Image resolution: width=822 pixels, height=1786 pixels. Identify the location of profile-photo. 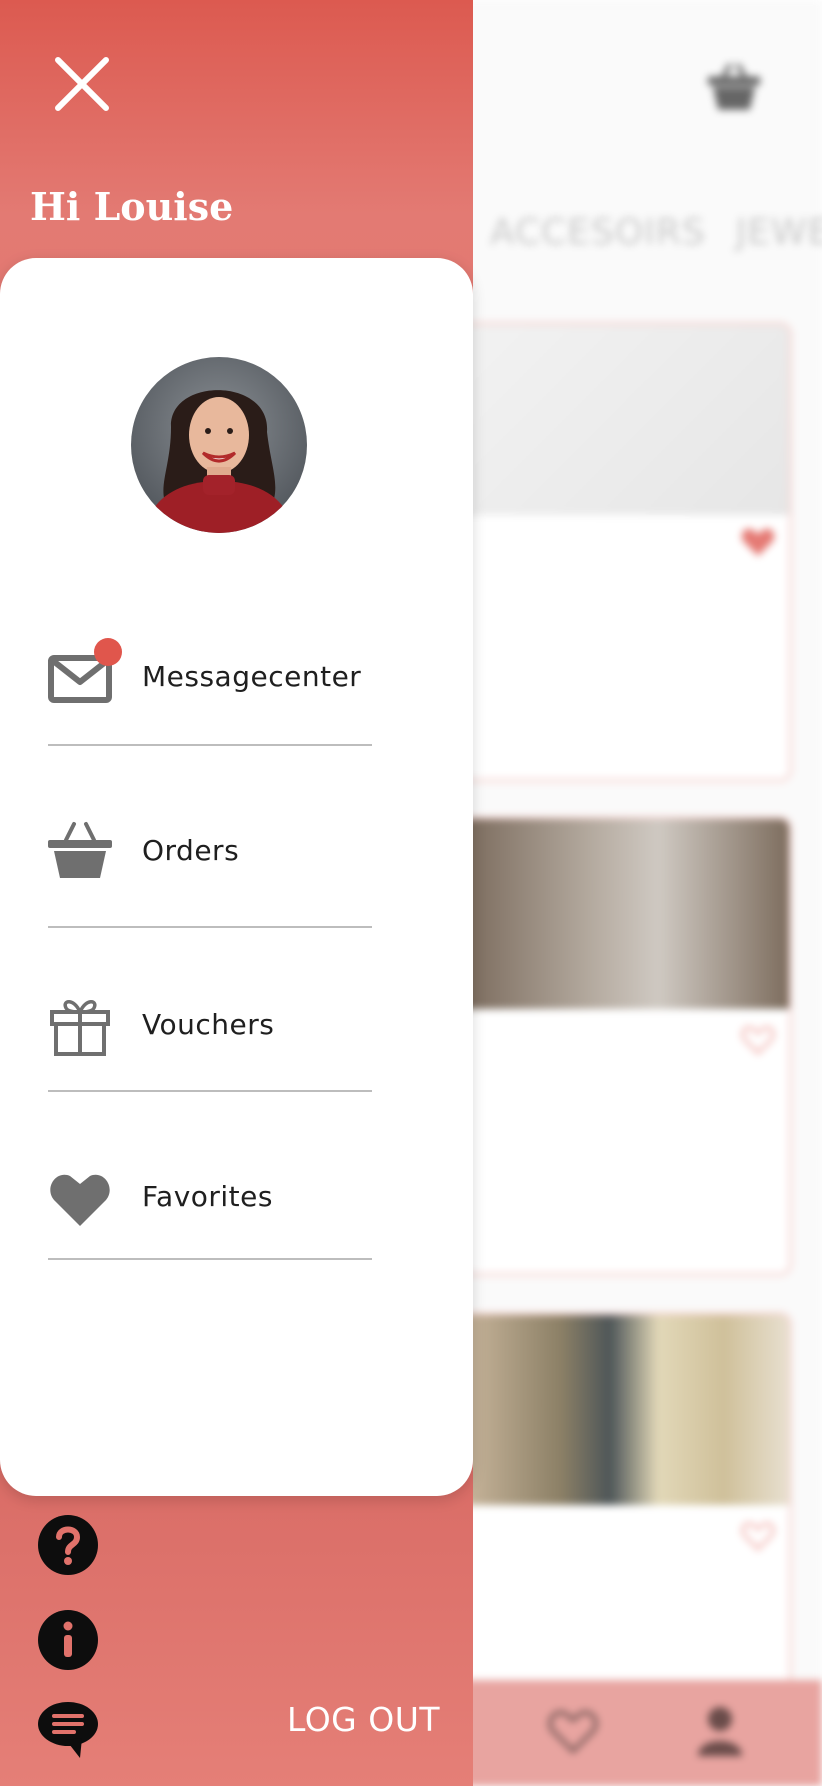
(219, 445).